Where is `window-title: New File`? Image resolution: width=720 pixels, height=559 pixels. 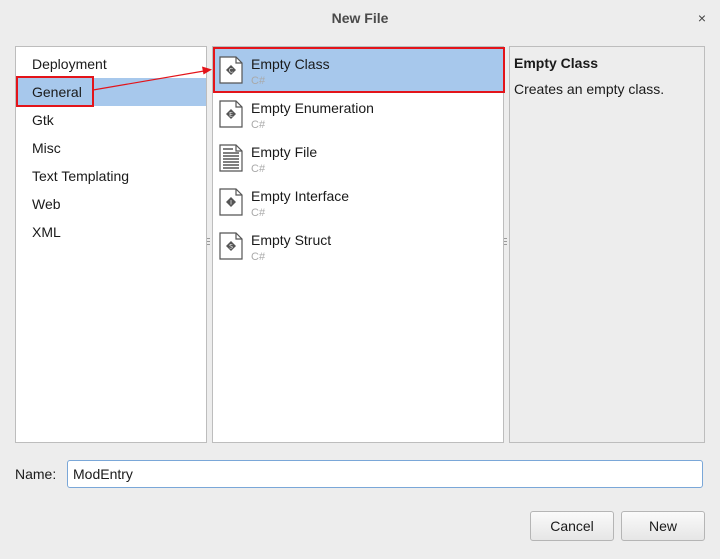 window-title: New File is located at coordinates (360, 18).